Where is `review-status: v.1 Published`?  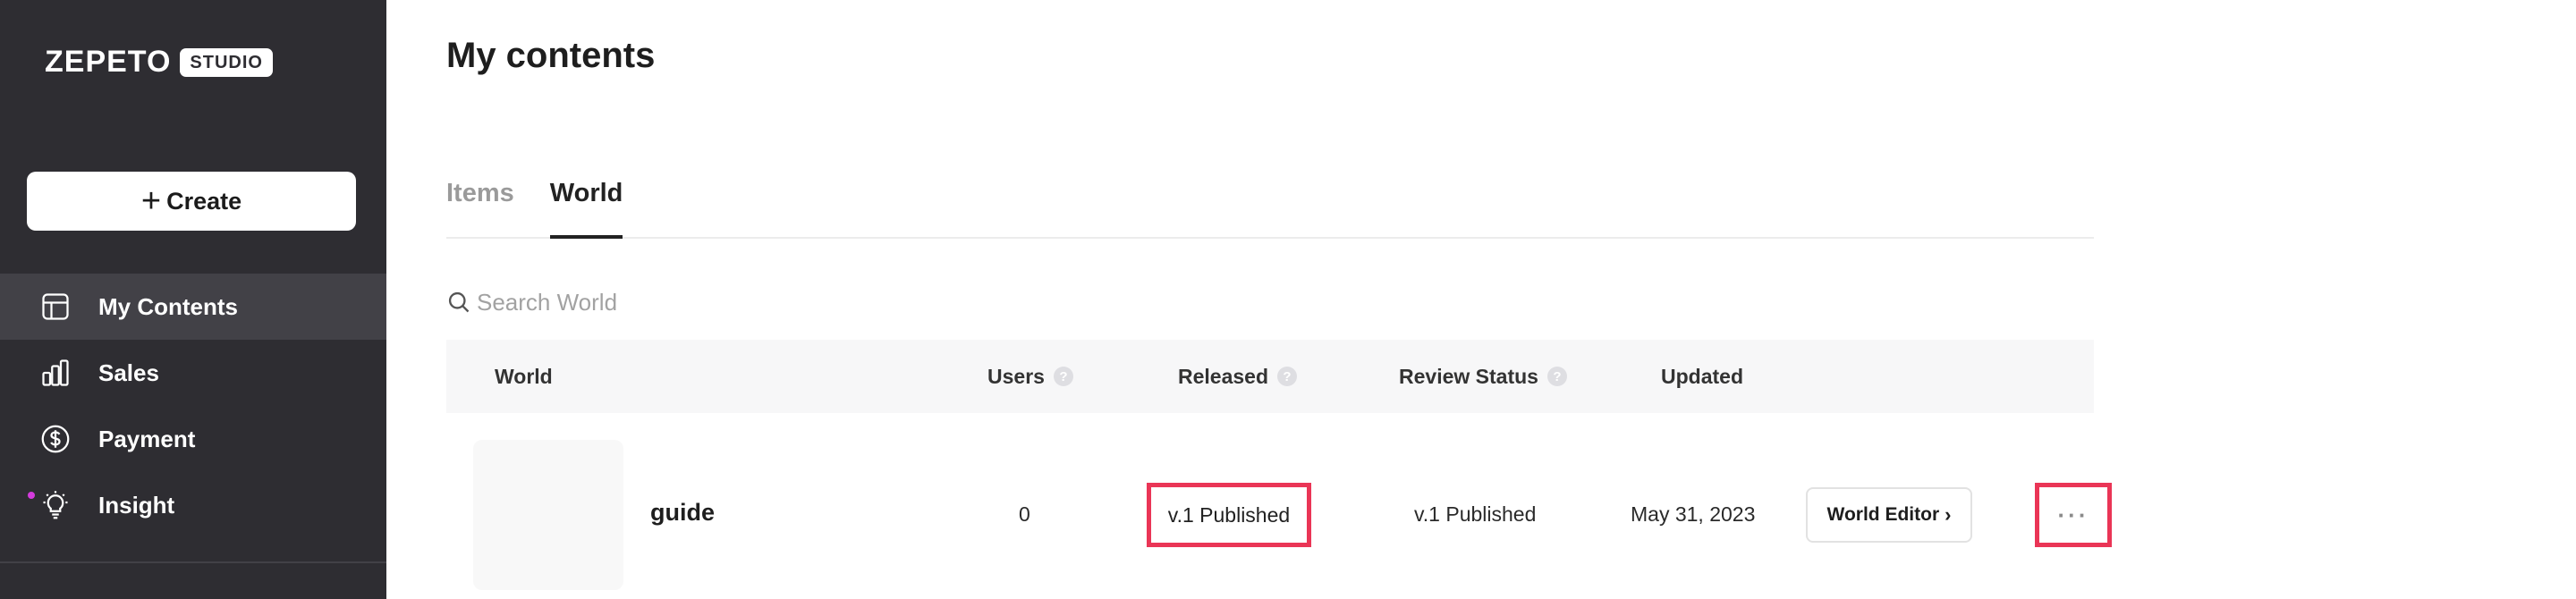
review-status: v.1 Published is located at coordinates (1475, 514).